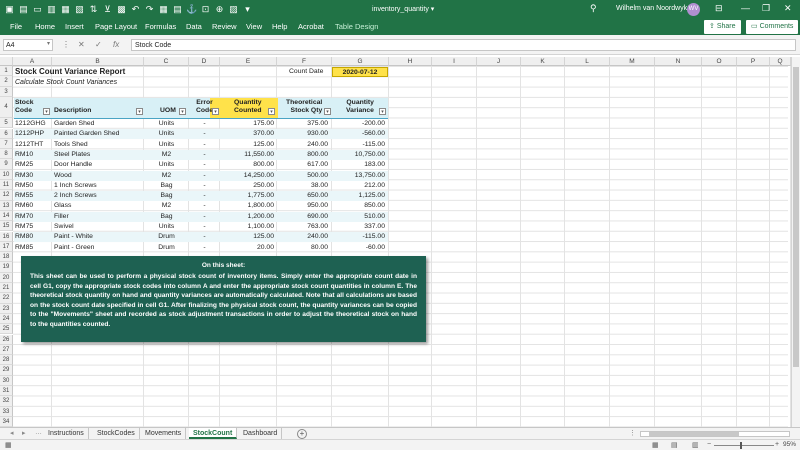  Describe the element at coordinates (248, 107) in the screenshot. I see `header-qty-counted: Quantity Counted` at that location.